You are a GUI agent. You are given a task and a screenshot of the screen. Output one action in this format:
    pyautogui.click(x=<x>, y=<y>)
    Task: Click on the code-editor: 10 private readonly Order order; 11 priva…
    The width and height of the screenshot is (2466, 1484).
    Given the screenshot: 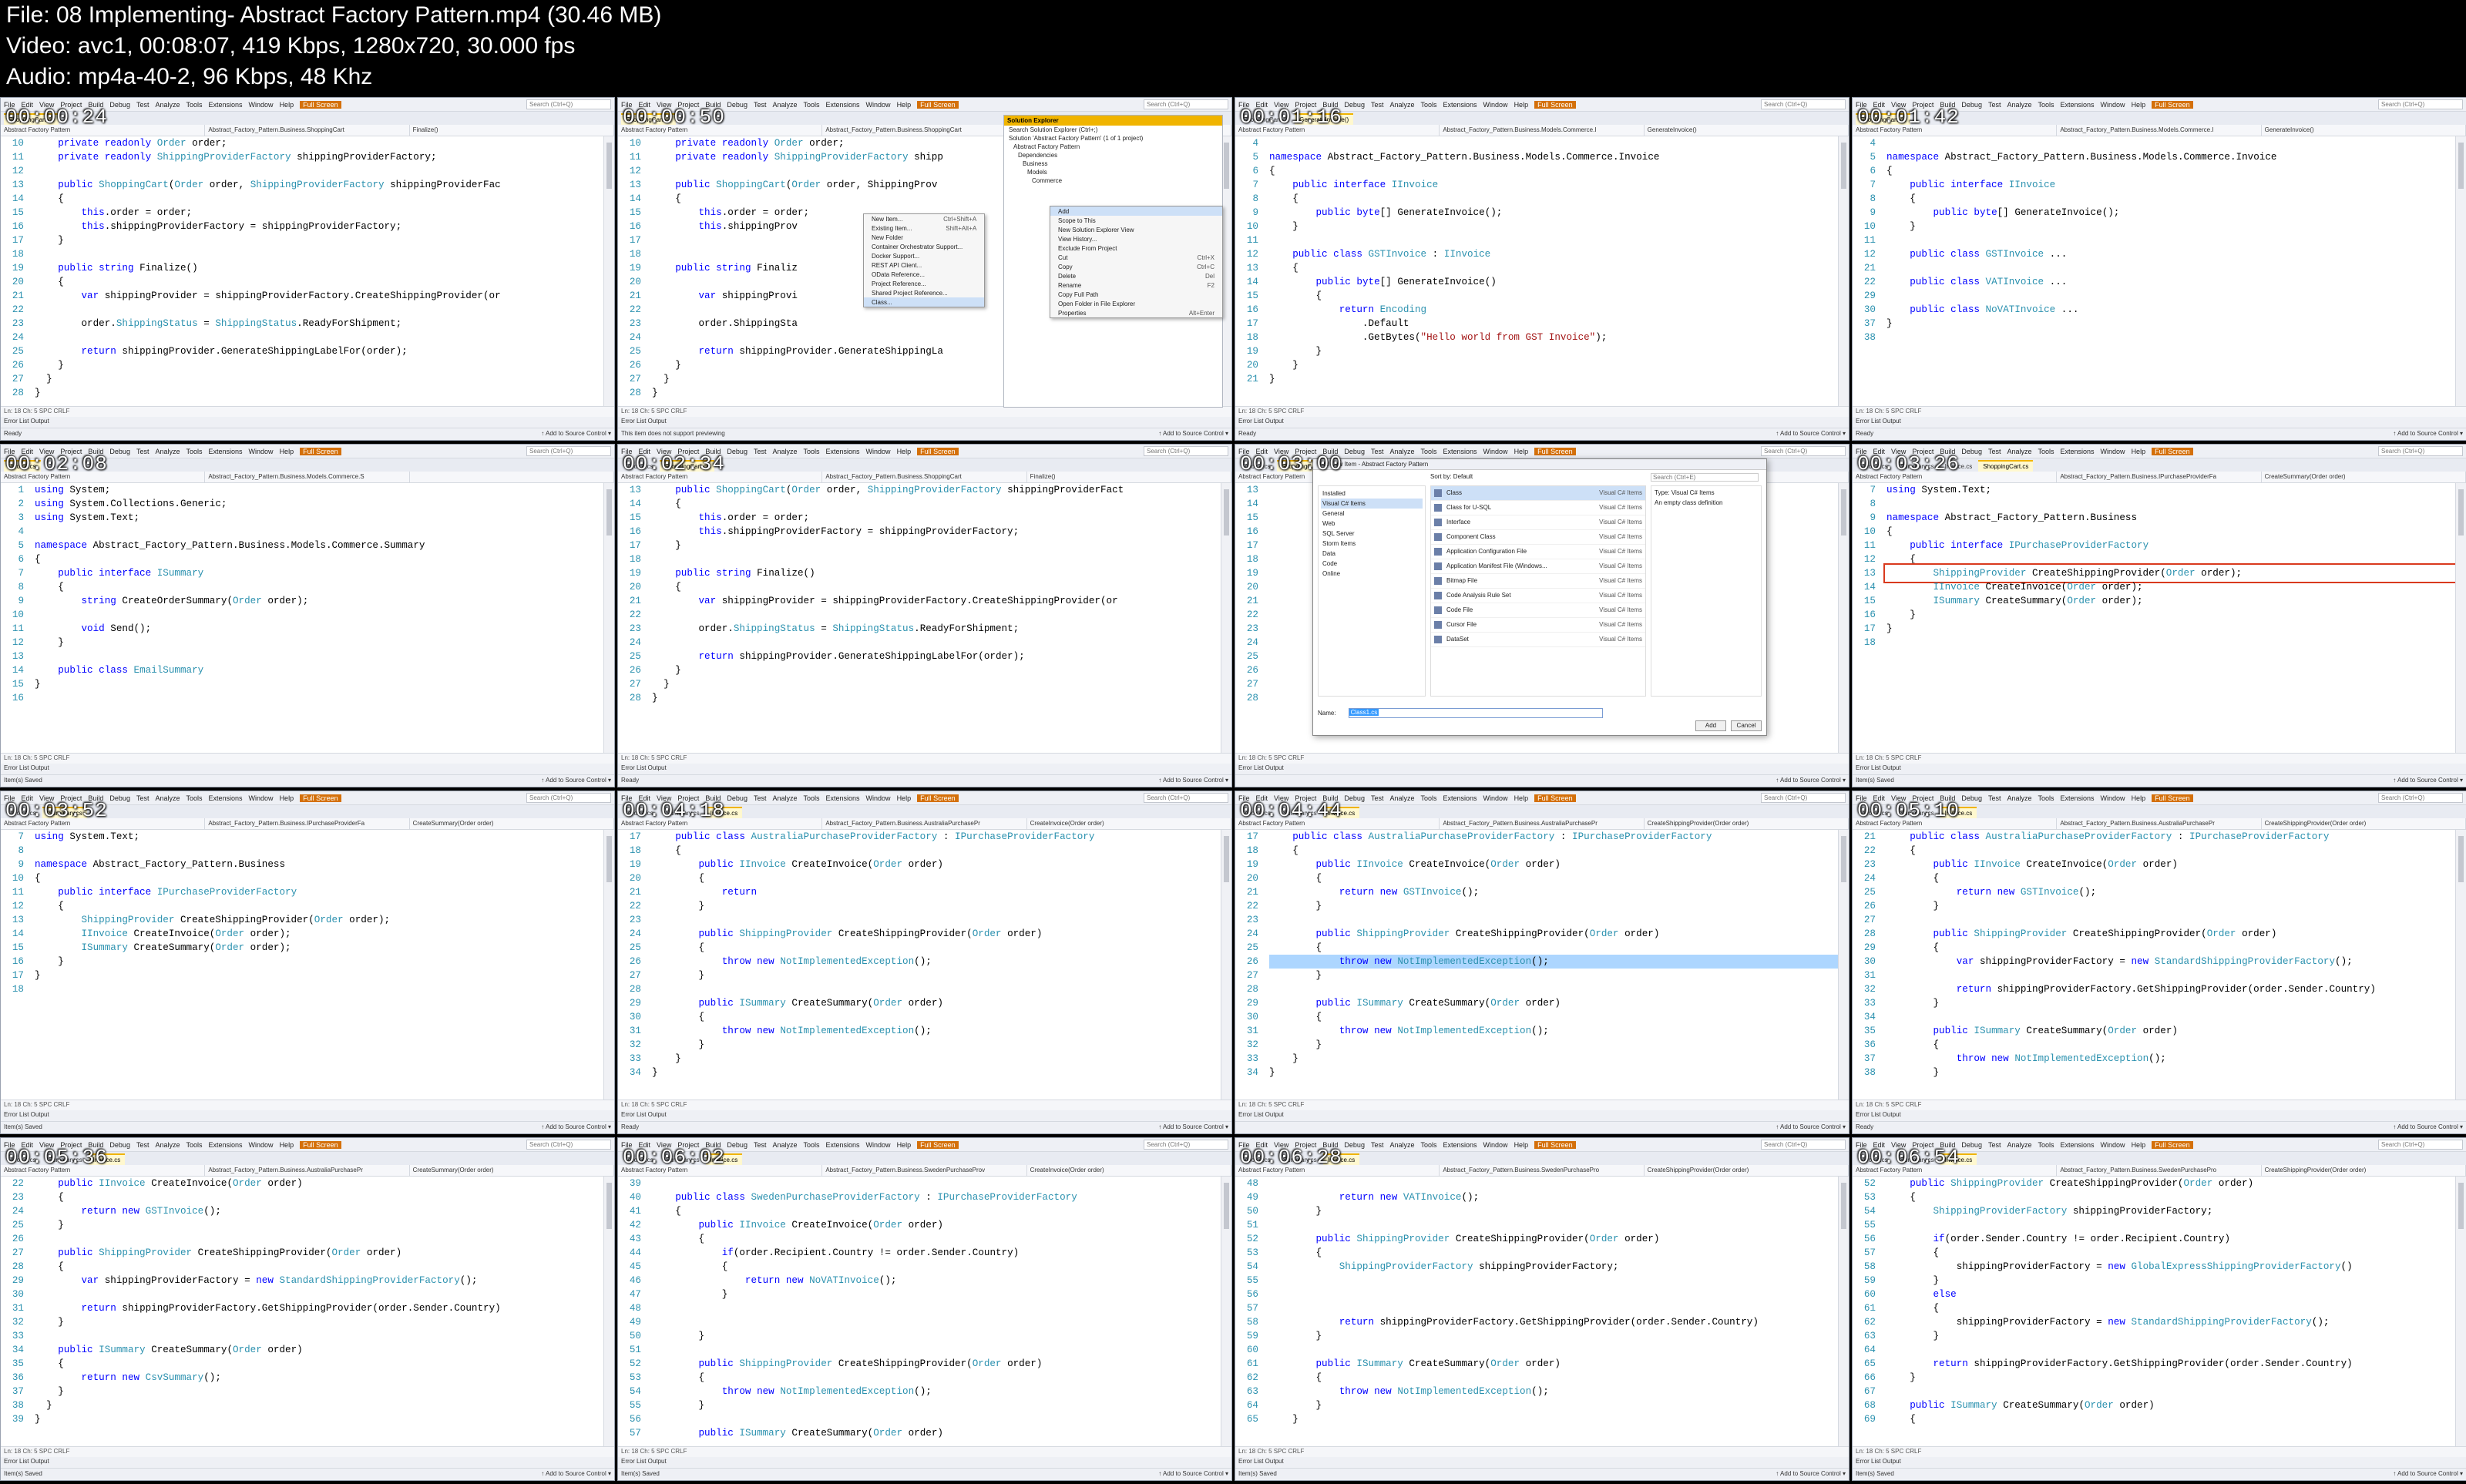 What is the action you would take?
    pyautogui.click(x=302, y=271)
    